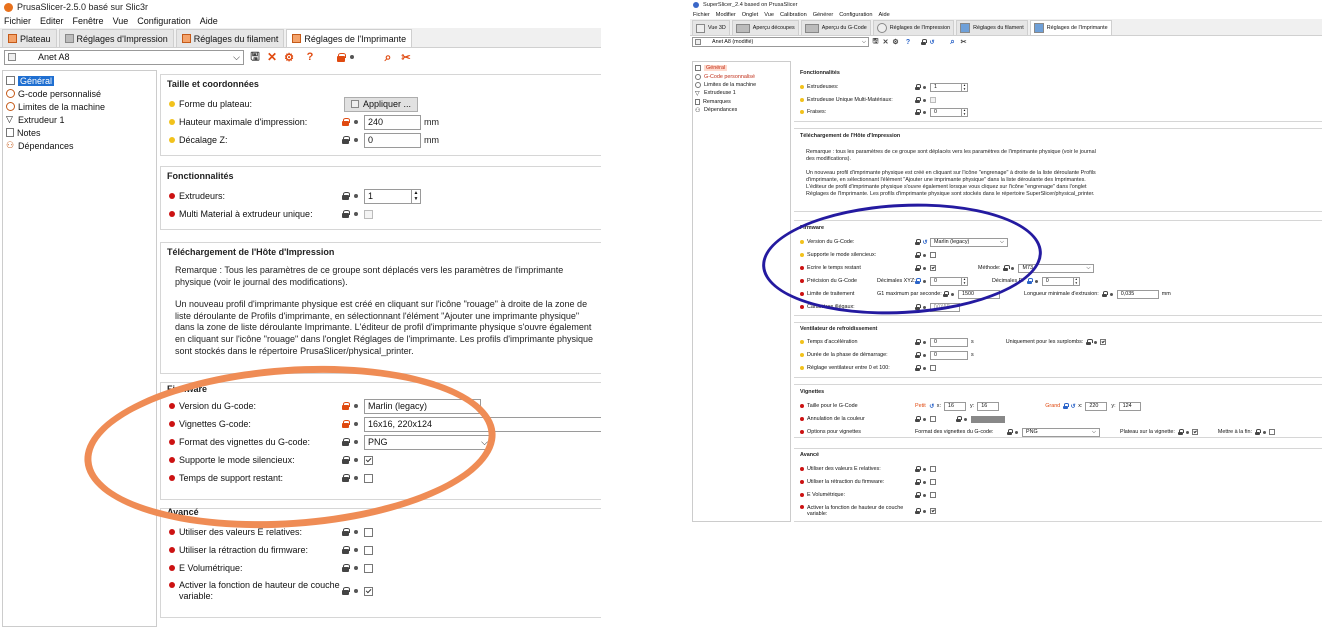 Image resolution: width=1322 pixels, height=627 pixels. What do you see at coordinates (1137, 294) in the screenshot?
I see `min-extrusion-length-input: 0,035` at bounding box center [1137, 294].